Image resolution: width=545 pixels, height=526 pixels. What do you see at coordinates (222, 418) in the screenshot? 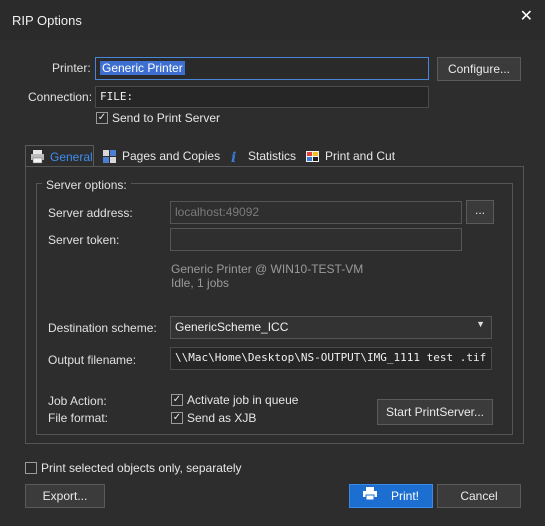
I see `send-as-xjb-label: Send as XJB` at bounding box center [222, 418].